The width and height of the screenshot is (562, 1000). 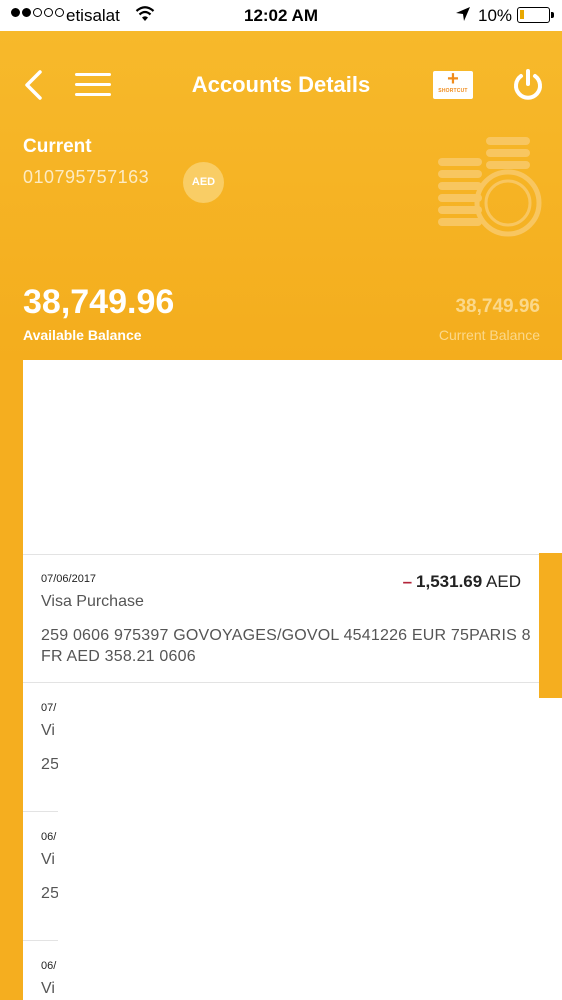 I want to click on account-number: 010795757163, so click(x=86, y=177).